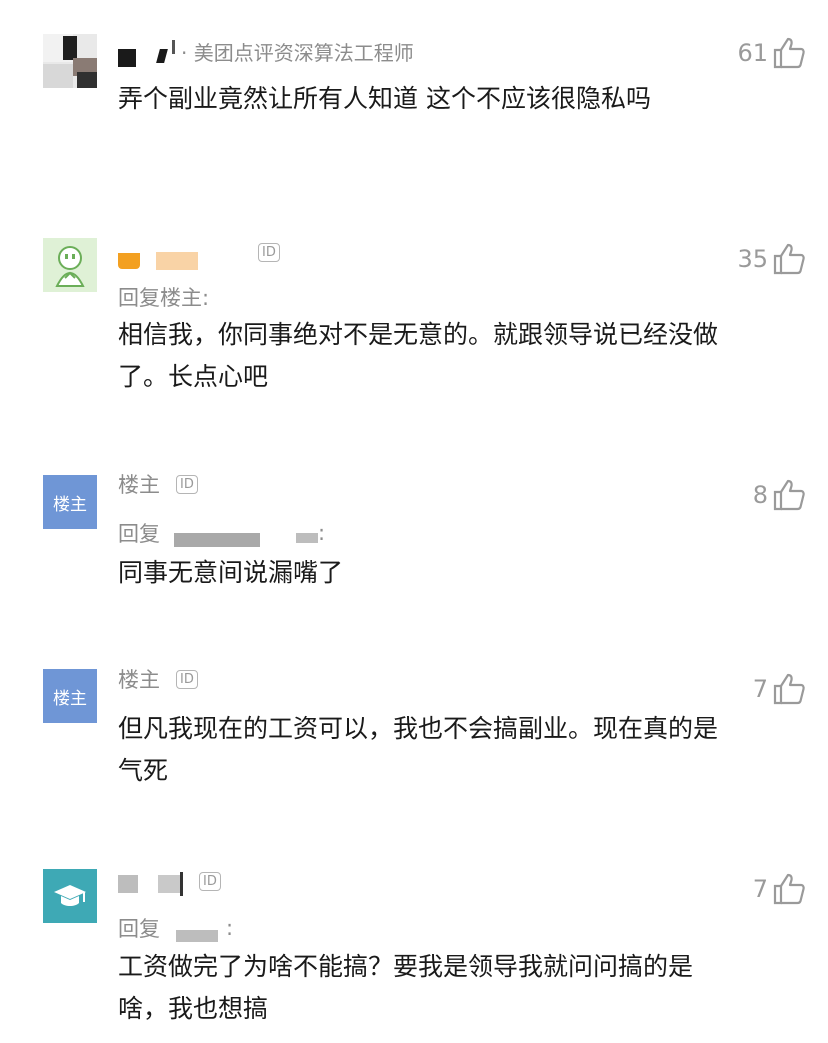 This screenshot has width=828, height=1043. What do you see at coordinates (752, 53) in the screenshot?
I see `like-count: 61` at bounding box center [752, 53].